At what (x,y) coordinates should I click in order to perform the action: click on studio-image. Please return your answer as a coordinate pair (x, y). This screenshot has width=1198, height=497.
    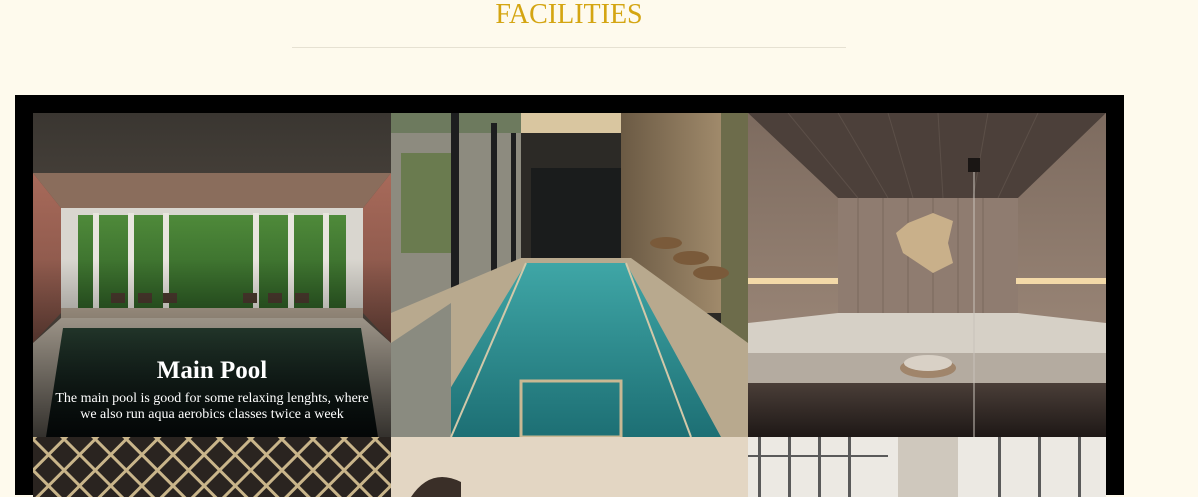
    Looking at the image, I should click on (927, 467).